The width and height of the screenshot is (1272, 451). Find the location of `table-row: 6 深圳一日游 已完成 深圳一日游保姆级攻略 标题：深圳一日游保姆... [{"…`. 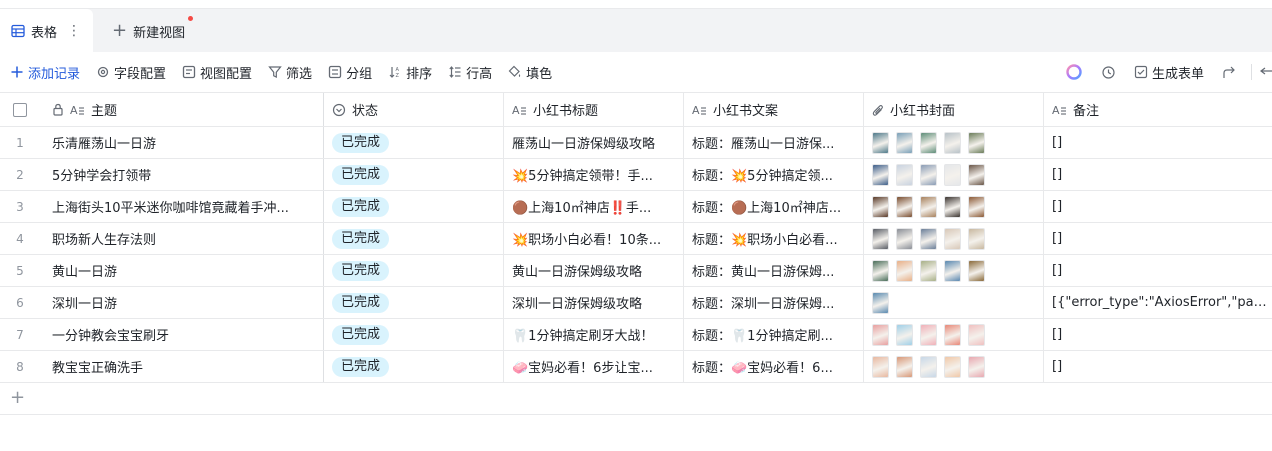

table-row: 6 深圳一日游 已完成 深圳一日游保姆级攻略 标题：深圳一日游保姆... [{"… is located at coordinates (636, 303).